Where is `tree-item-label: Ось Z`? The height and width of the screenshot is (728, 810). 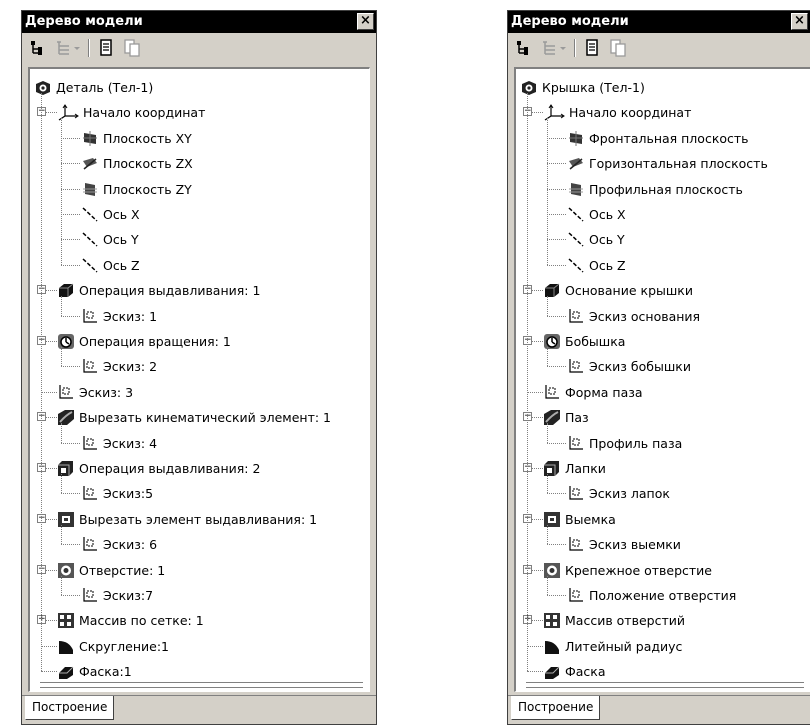
tree-item-label: Ось Z is located at coordinates (121, 265).